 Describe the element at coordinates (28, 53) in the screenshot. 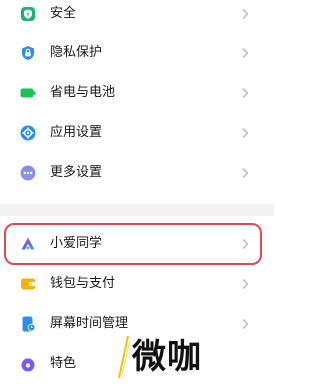

I see `privacy-lock-icon` at that location.